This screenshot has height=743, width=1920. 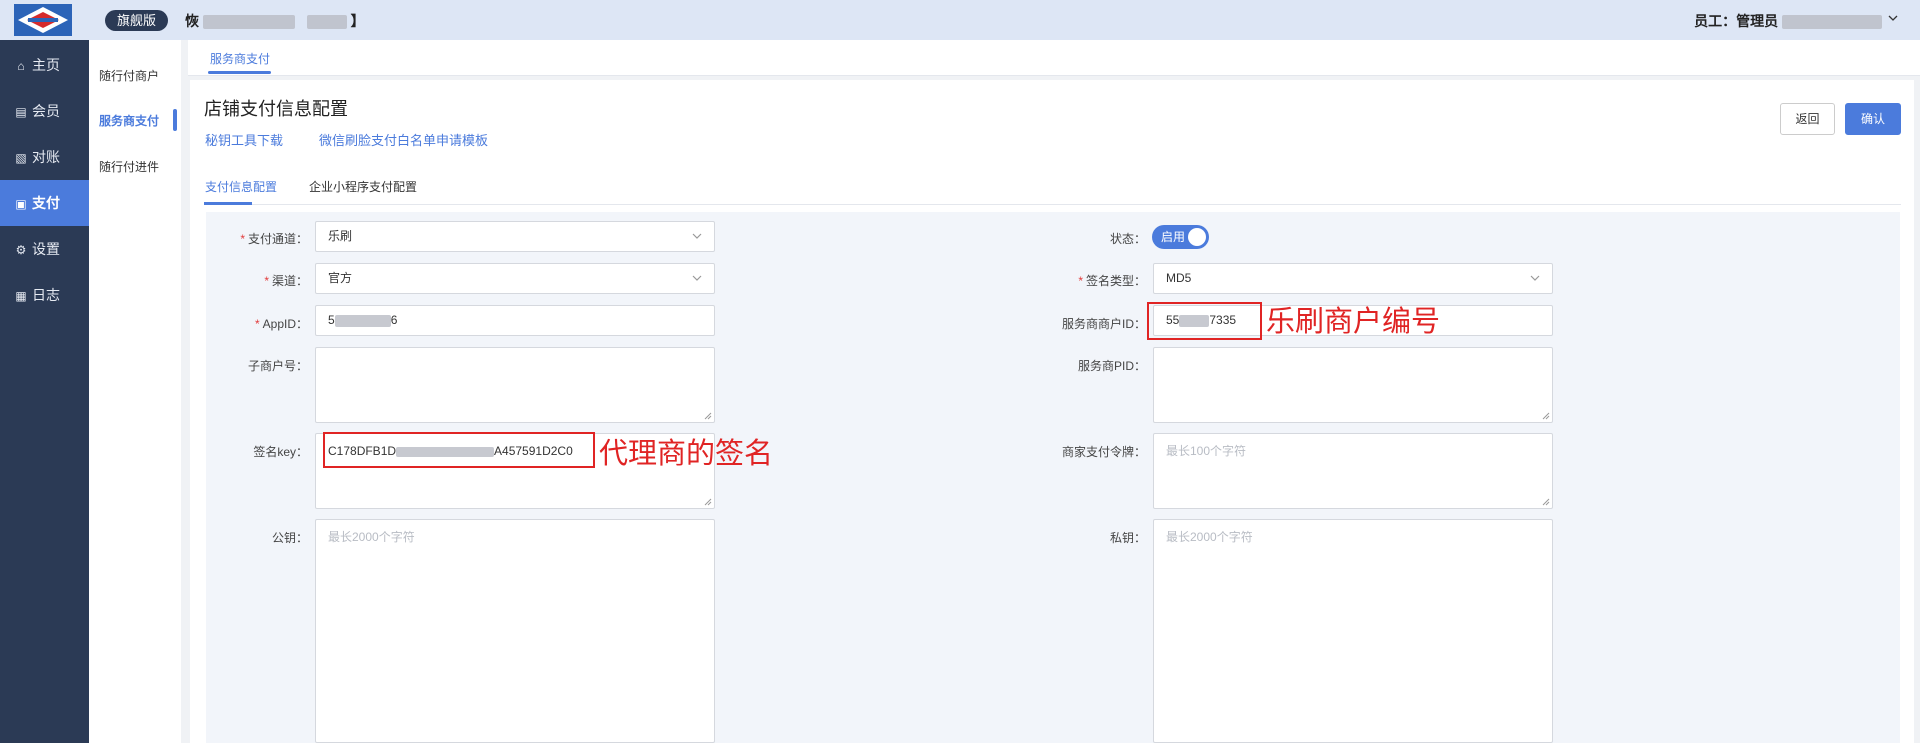 I want to click on tab-strip, so click(x=1054, y=58).